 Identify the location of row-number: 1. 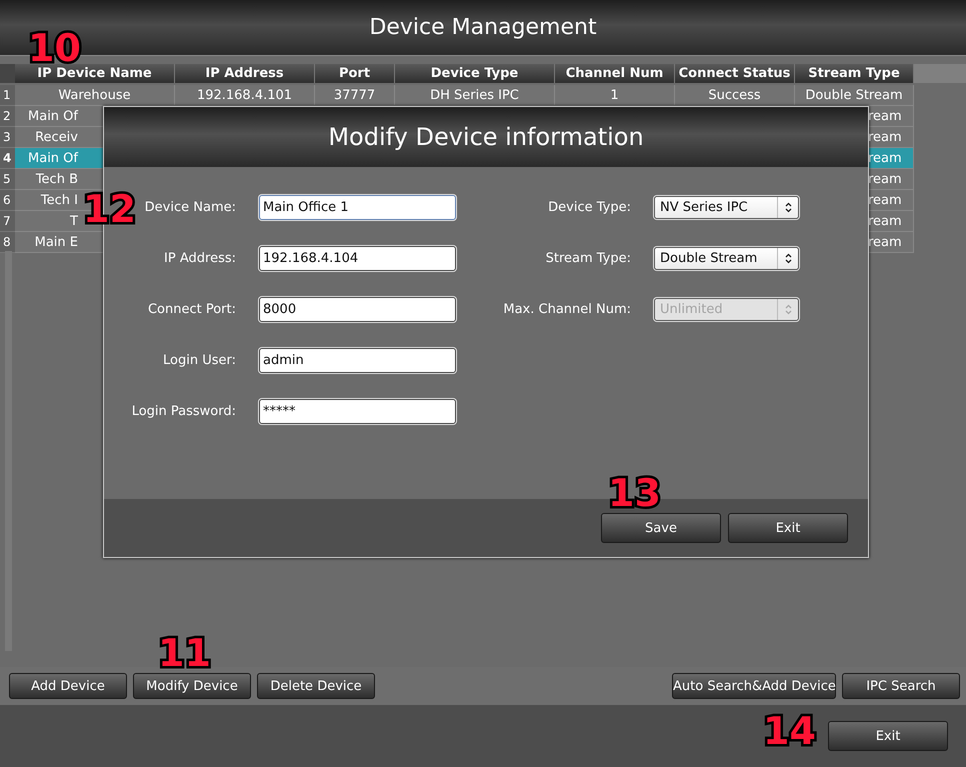
(7, 95).